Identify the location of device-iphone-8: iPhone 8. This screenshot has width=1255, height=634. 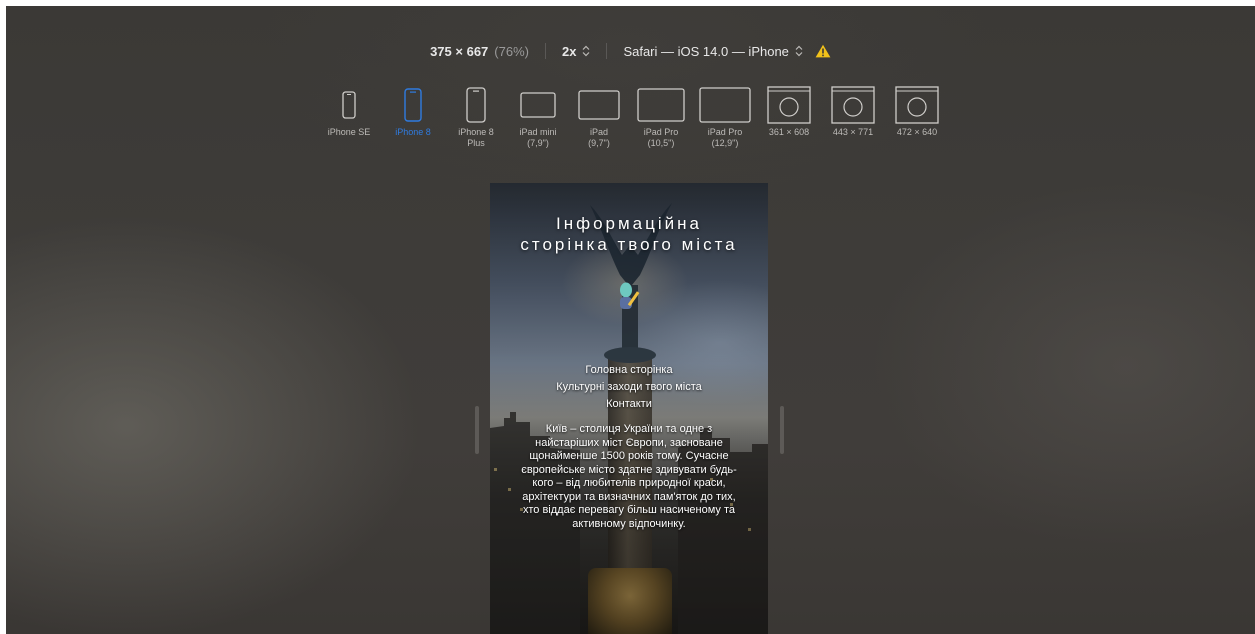
(413, 124).